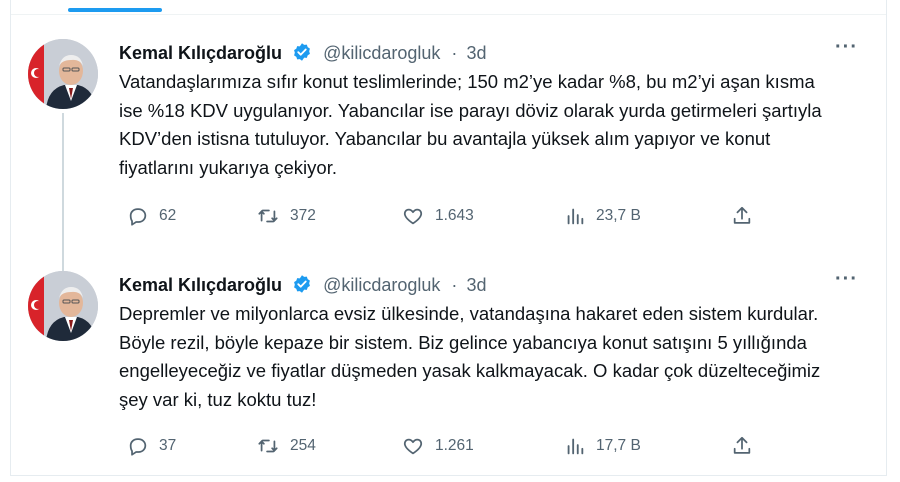  Describe the element at coordinates (168, 215) in the screenshot. I see `reply-count: 62` at that location.